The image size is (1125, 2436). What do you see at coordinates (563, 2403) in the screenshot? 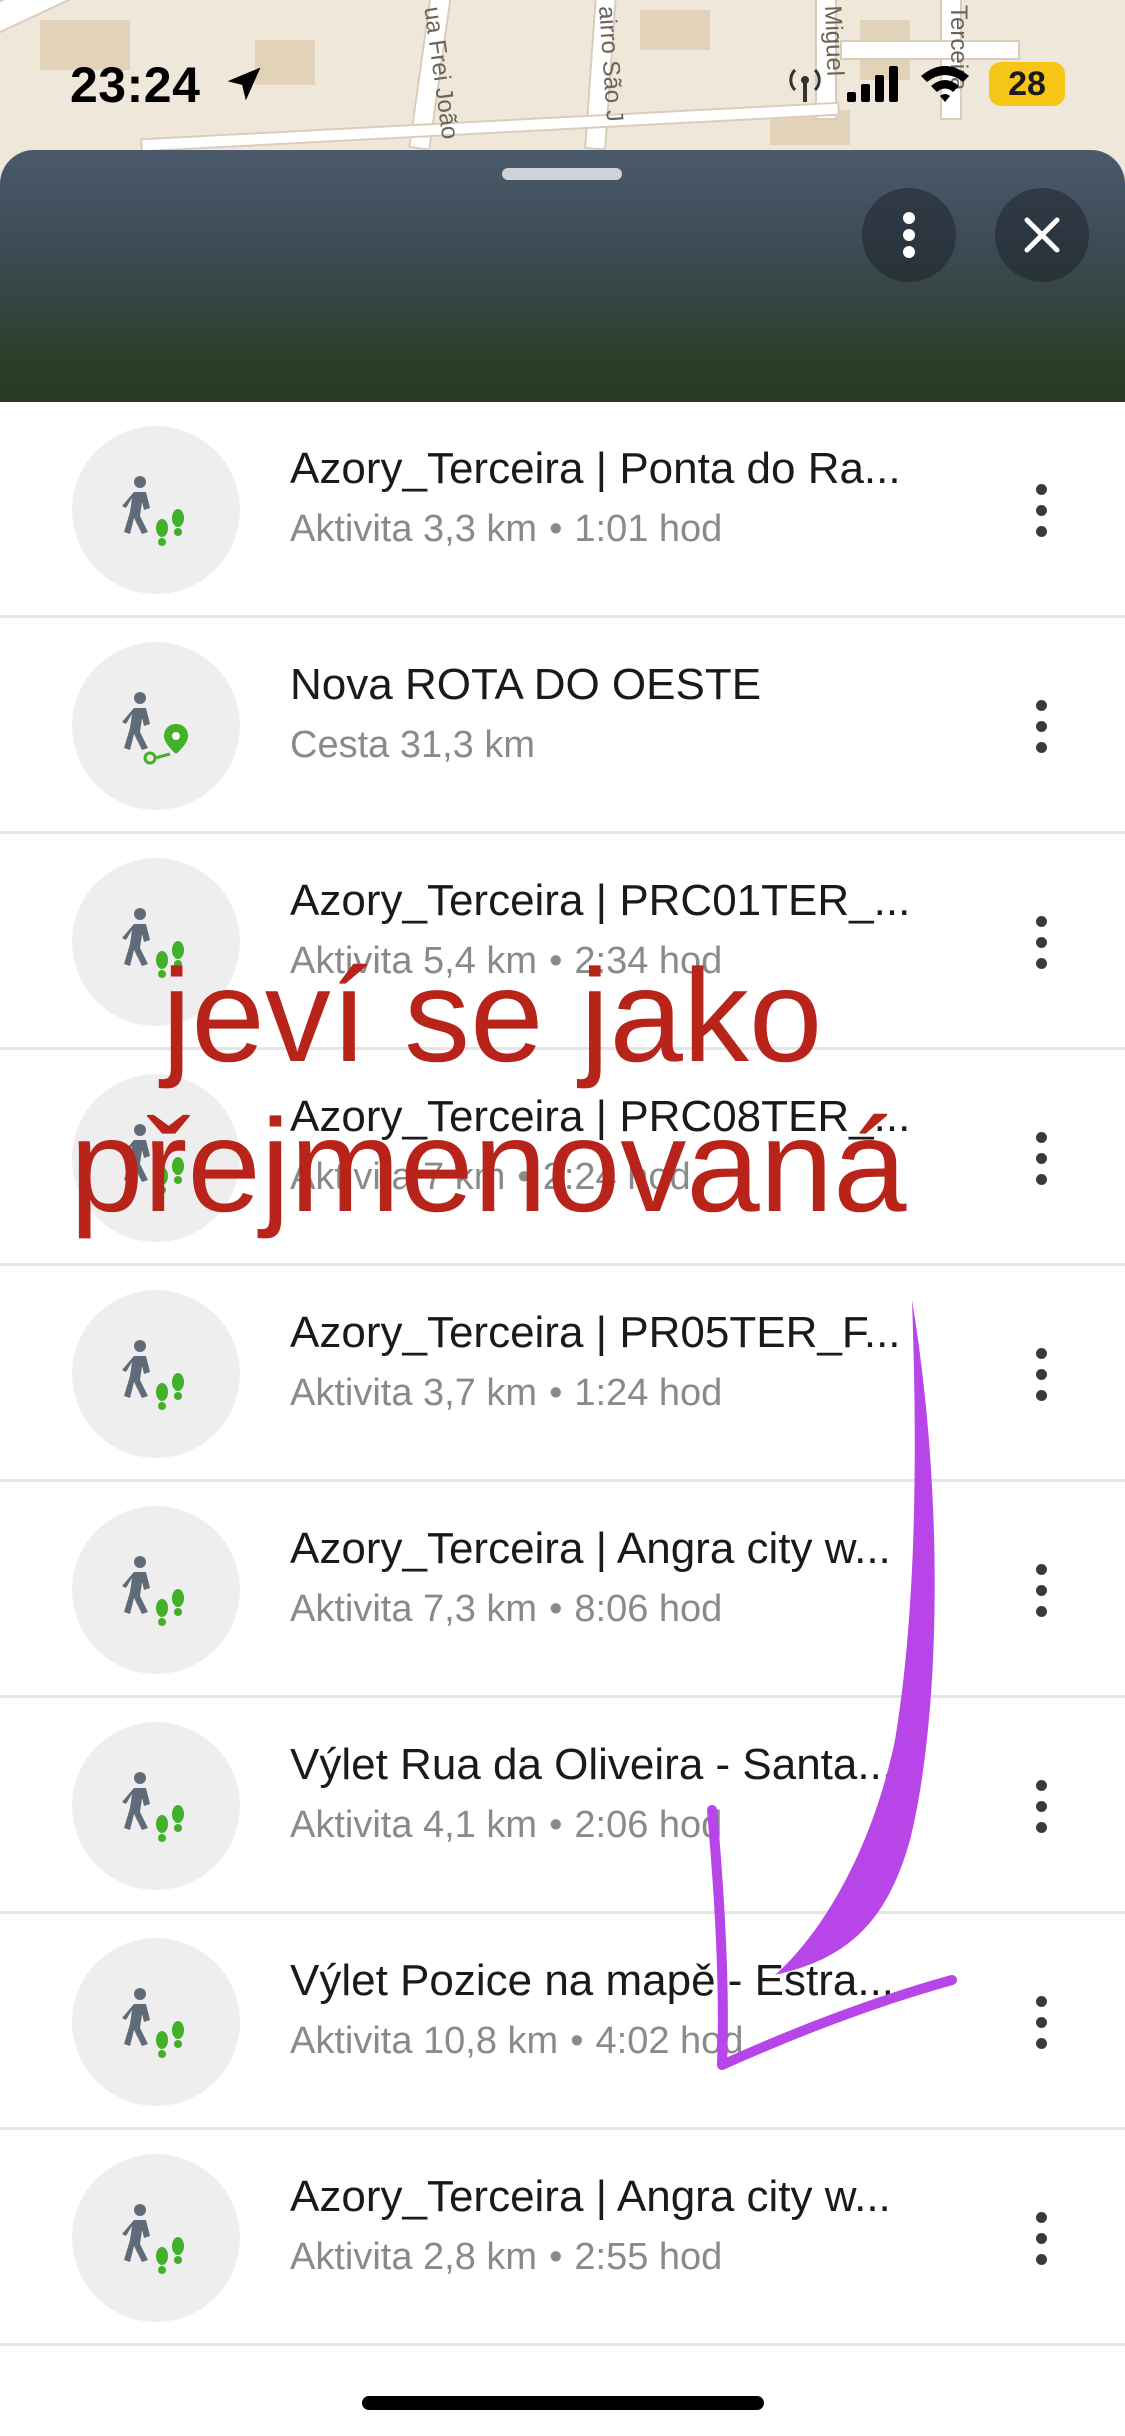
I see `home-indicator` at bounding box center [563, 2403].